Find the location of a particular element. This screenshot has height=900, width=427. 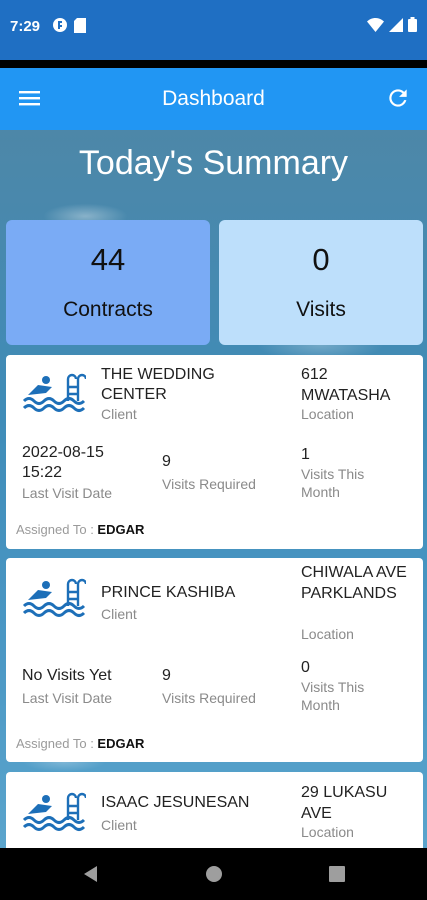

cell-signal-icon is located at coordinates (396, 24).